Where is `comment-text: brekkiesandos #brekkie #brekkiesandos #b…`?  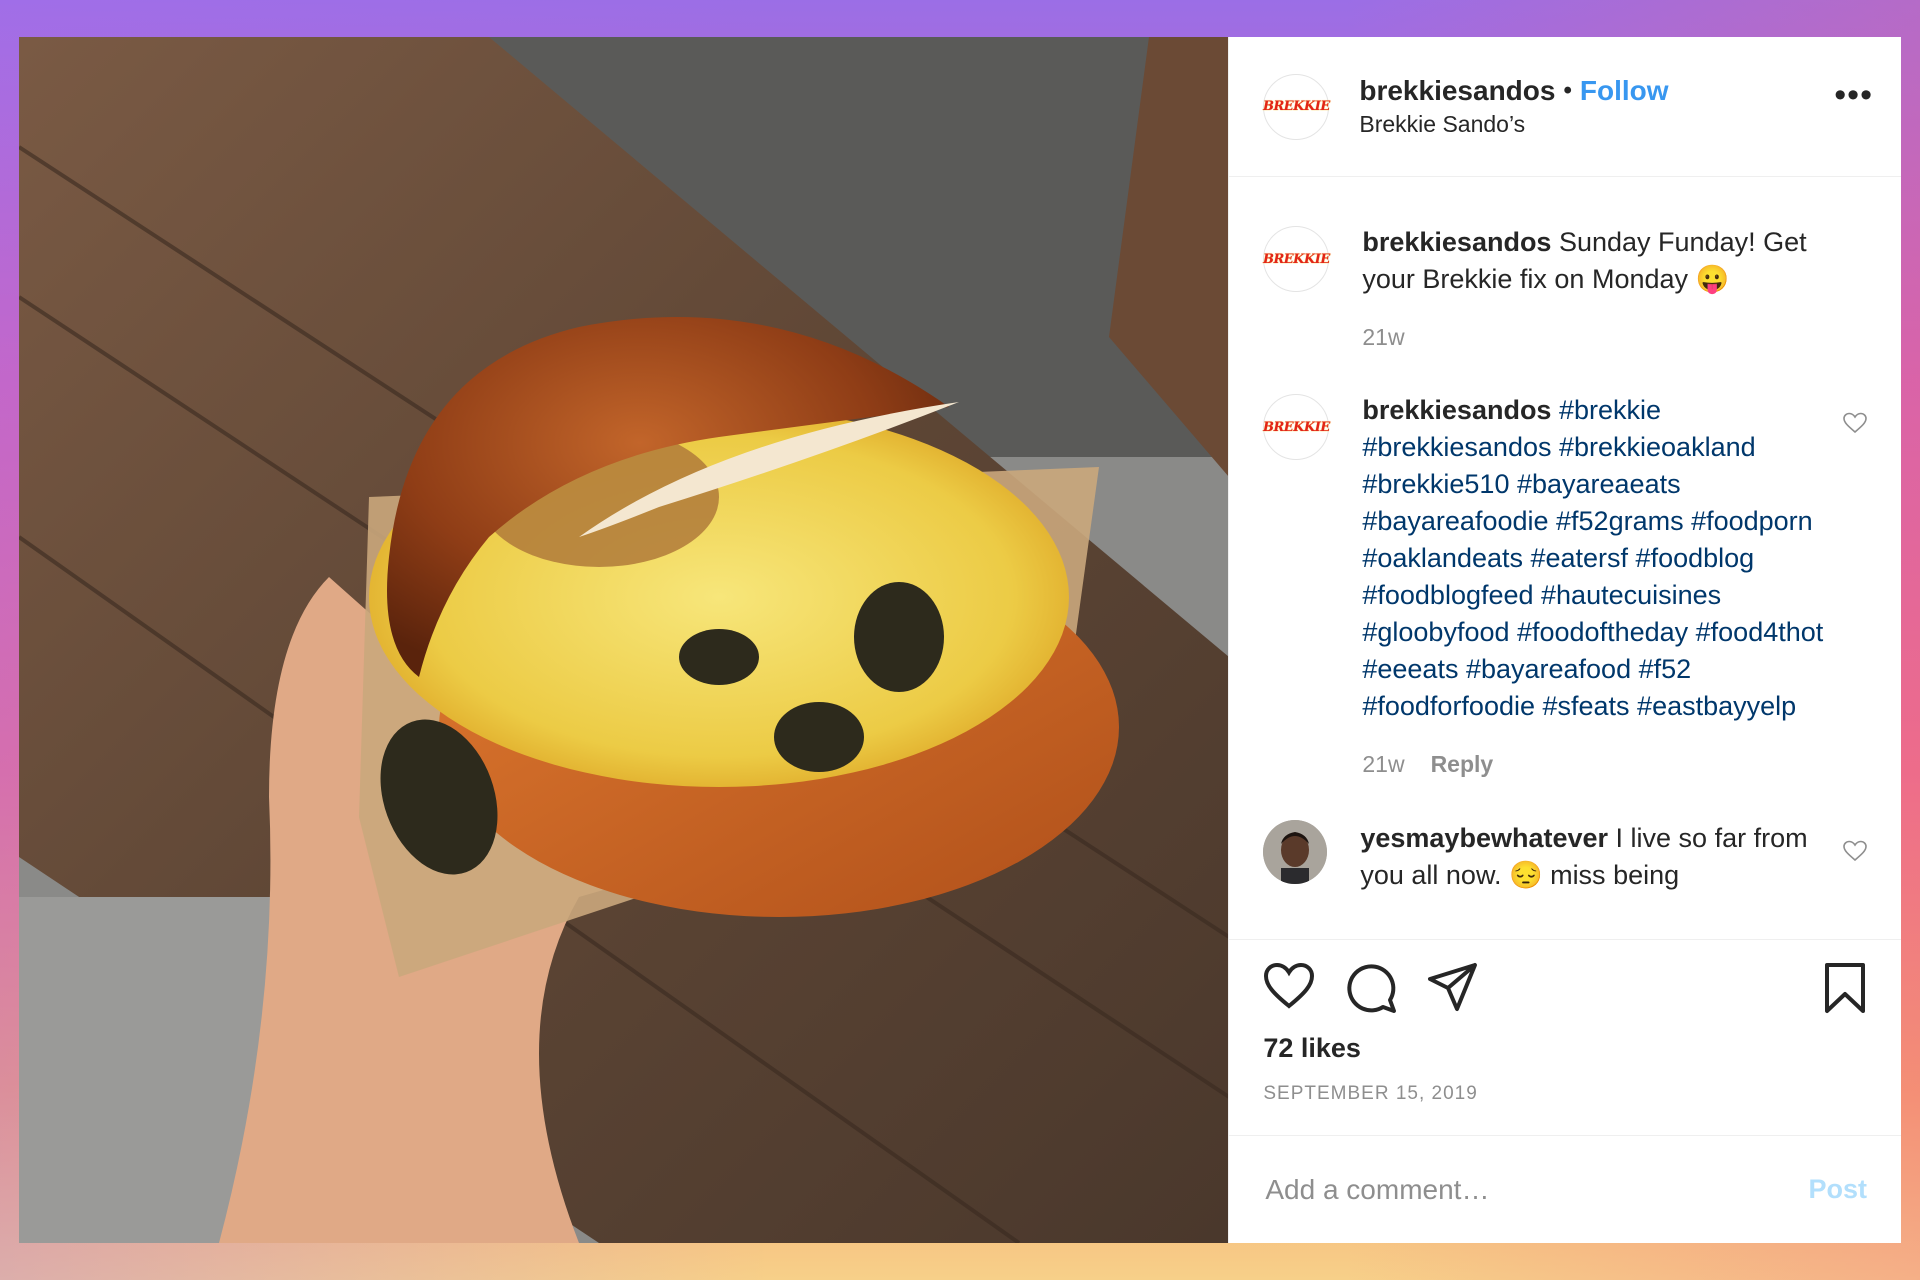
comment-text: brekkiesandos #brekkie #brekkiesandos #b… is located at coordinates (1597, 558).